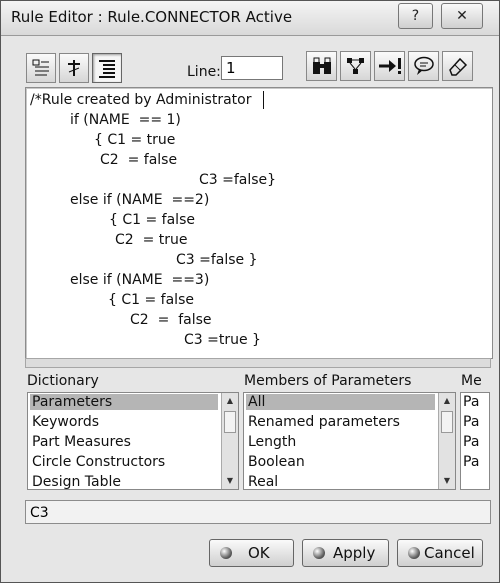 This screenshot has height=583, width=500. I want to click on members-label: Members of Parameters, so click(328, 381).